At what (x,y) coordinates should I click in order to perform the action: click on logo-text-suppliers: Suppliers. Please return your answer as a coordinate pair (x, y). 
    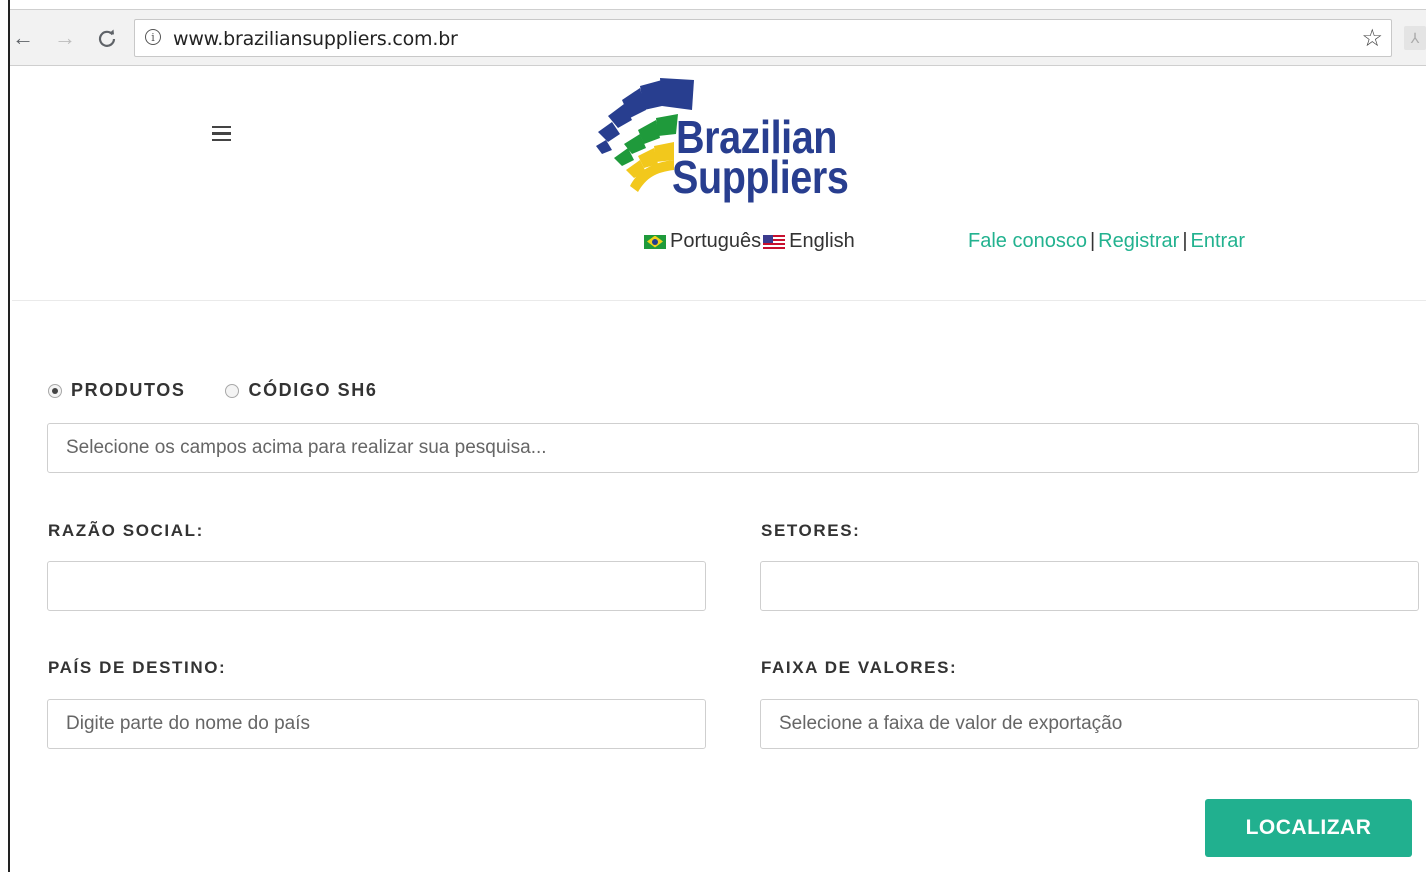
    Looking at the image, I should click on (760, 177).